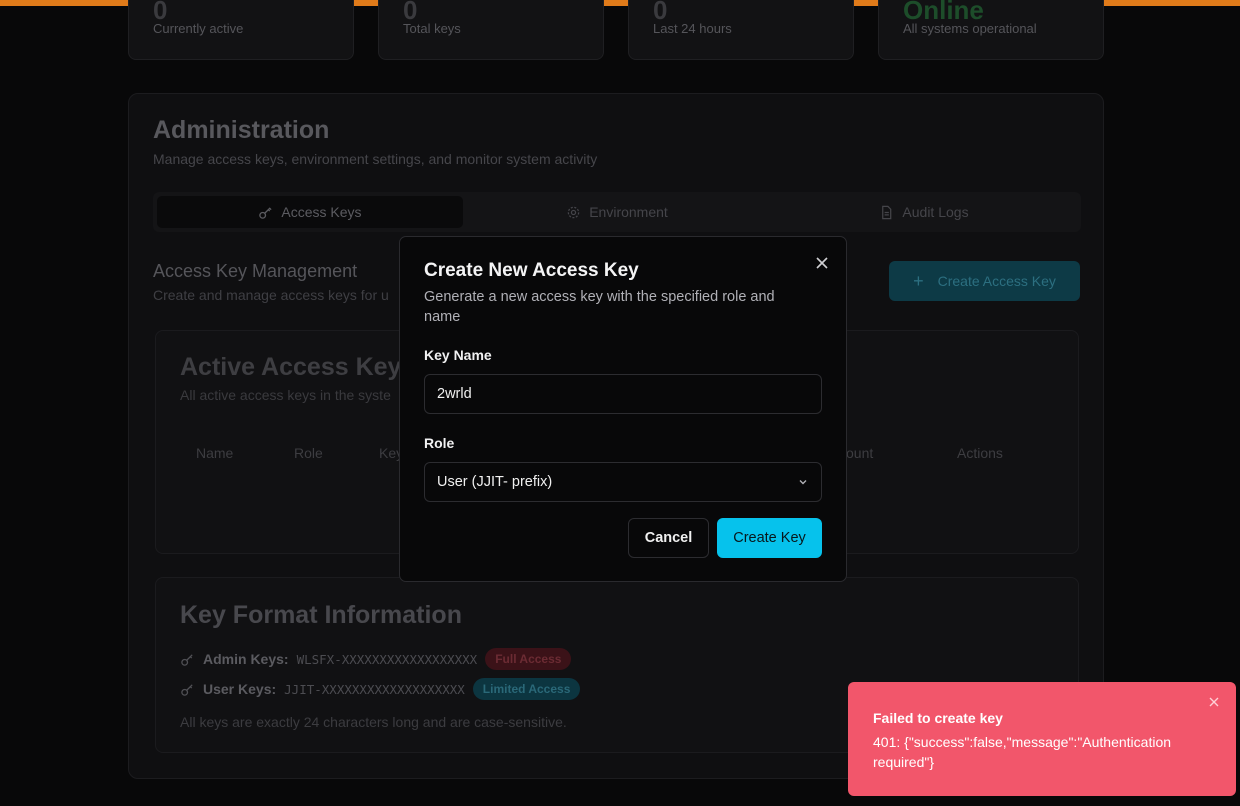 This screenshot has height=806, width=1240. What do you see at coordinates (528, 659) in the screenshot?
I see `full-access-badge: Full Access` at bounding box center [528, 659].